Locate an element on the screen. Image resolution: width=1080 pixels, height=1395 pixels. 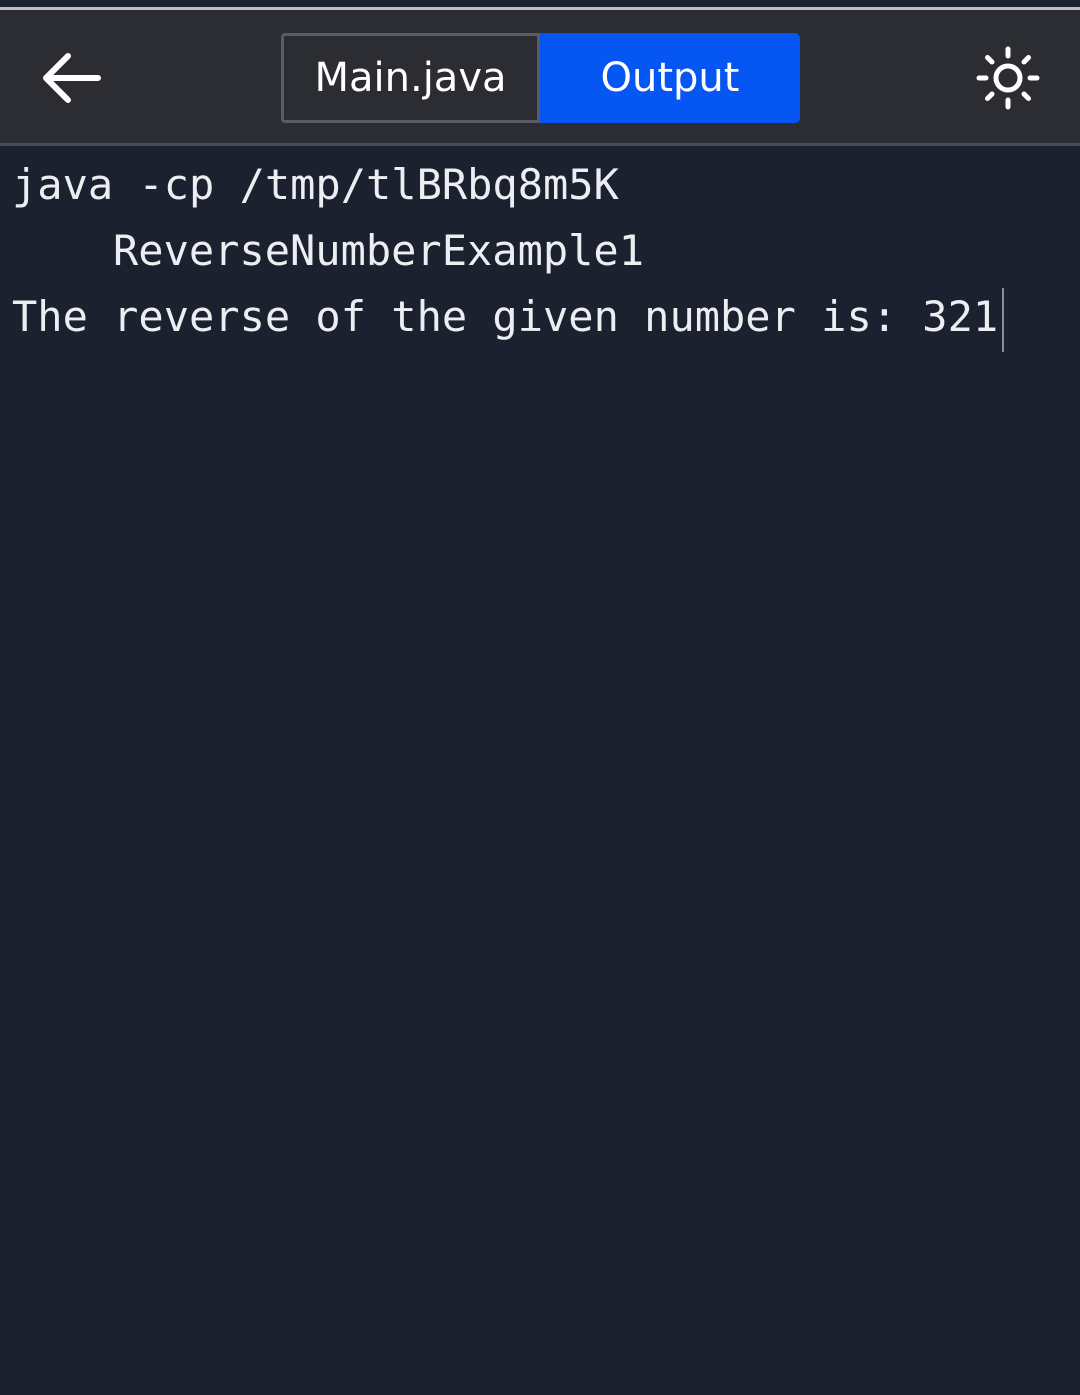
tab-output: Output is located at coordinates (670, 78).